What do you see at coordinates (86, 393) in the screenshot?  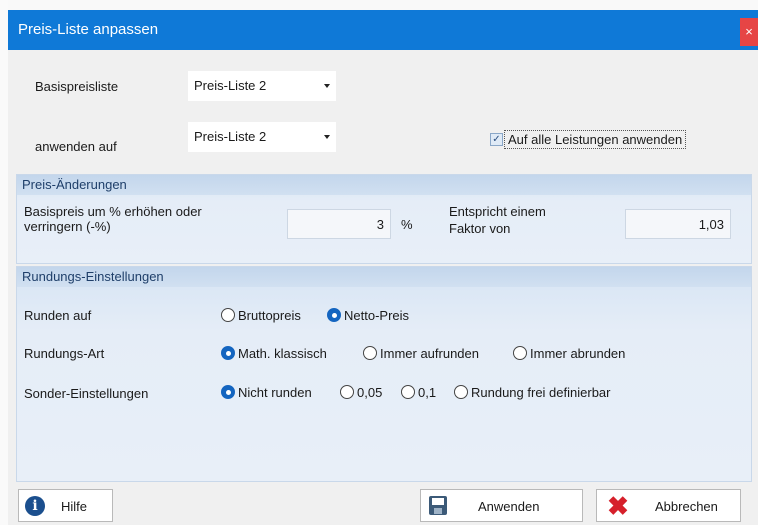 I see `special-settings-label: Sonder-Einstellungen` at bounding box center [86, 393].